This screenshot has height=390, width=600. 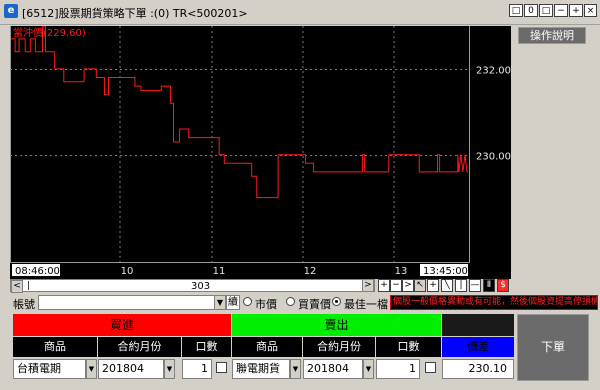 What do you see at coordinates (368, 369) in the screenshot?
I see `sell-month-dropdown-icon: ▼` at bounding box center [368, 369].